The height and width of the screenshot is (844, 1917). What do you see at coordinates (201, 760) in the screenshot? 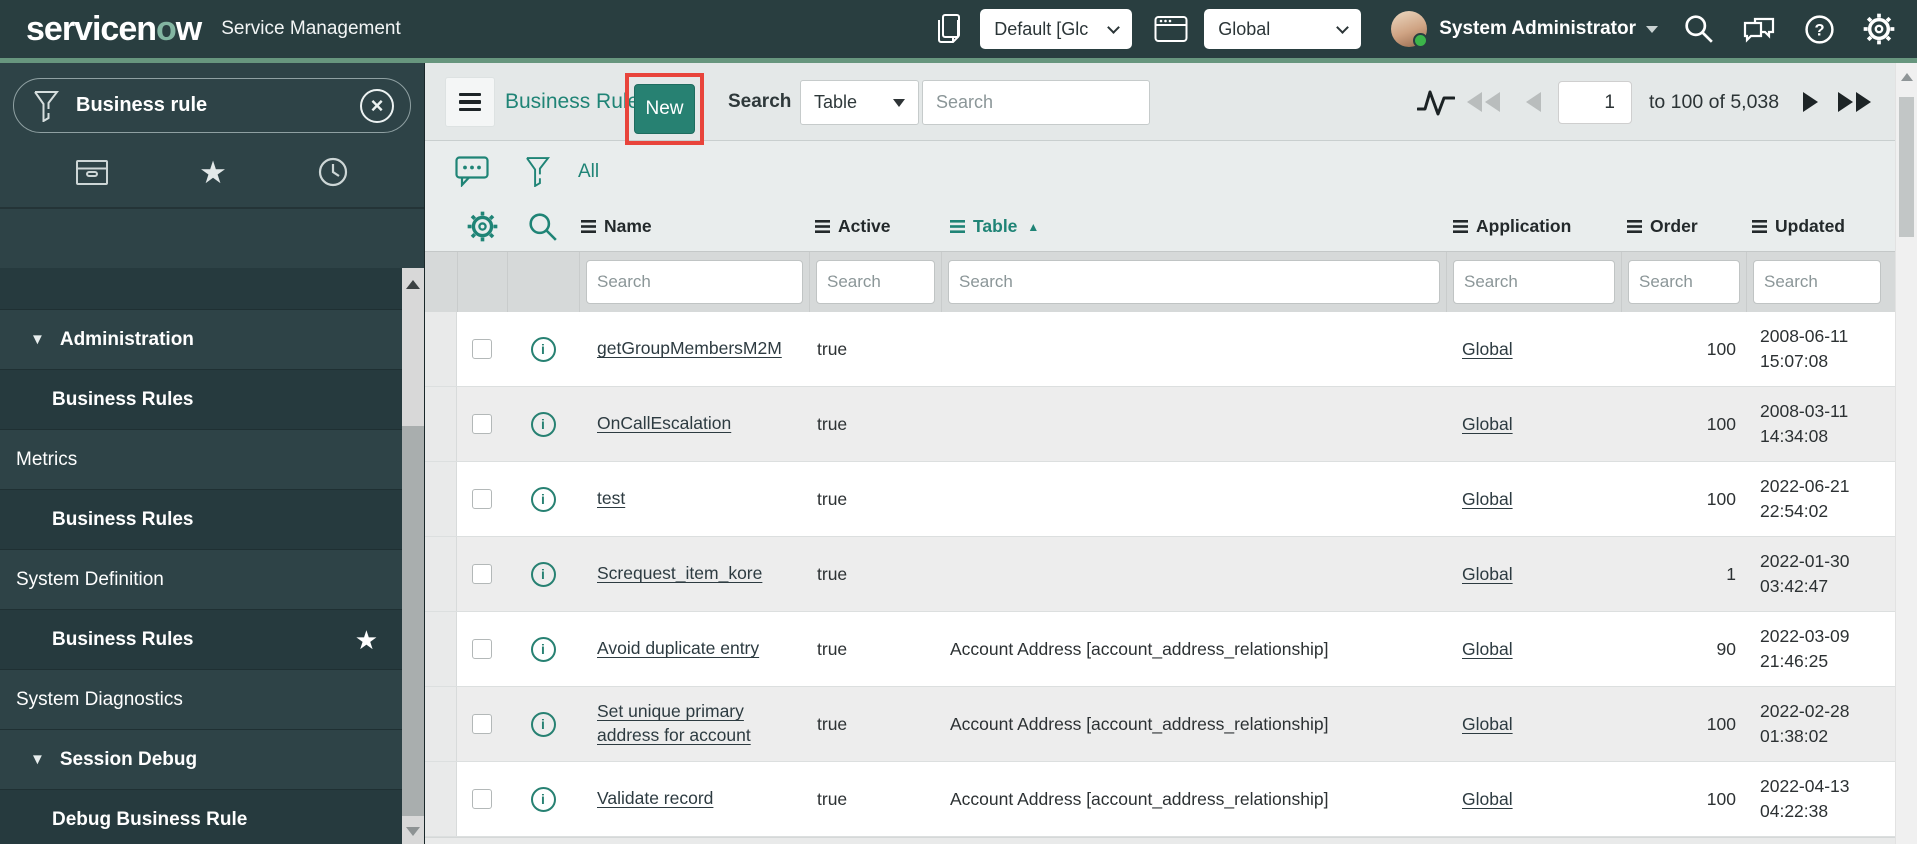
I see `nav-folder-session-debug: ▼ Session Debug` at bounding box center [201, 760].